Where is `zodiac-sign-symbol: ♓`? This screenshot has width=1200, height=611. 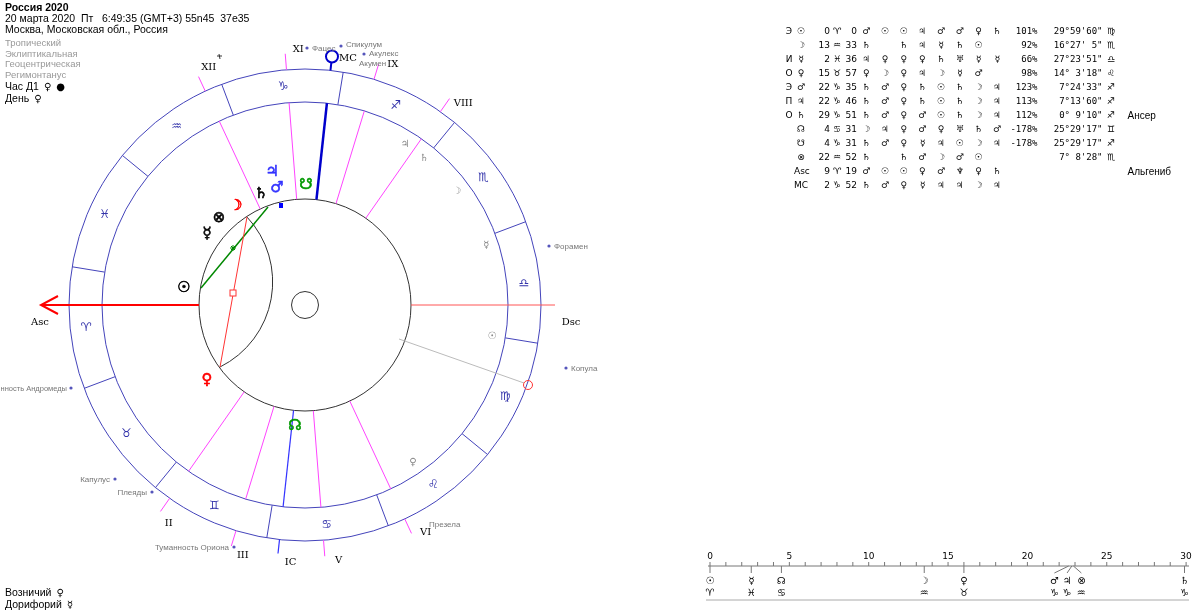
zodiac-sign-symbol: ♓ is located at coordinates (837, 59).